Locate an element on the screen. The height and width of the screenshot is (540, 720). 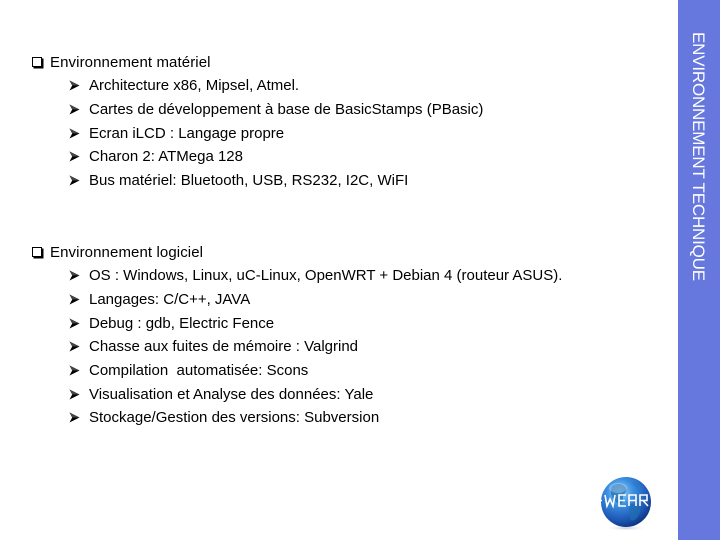
list-item: Chasse aux fuites de mémoire : Valgrind is located at coordinates (297, 347).